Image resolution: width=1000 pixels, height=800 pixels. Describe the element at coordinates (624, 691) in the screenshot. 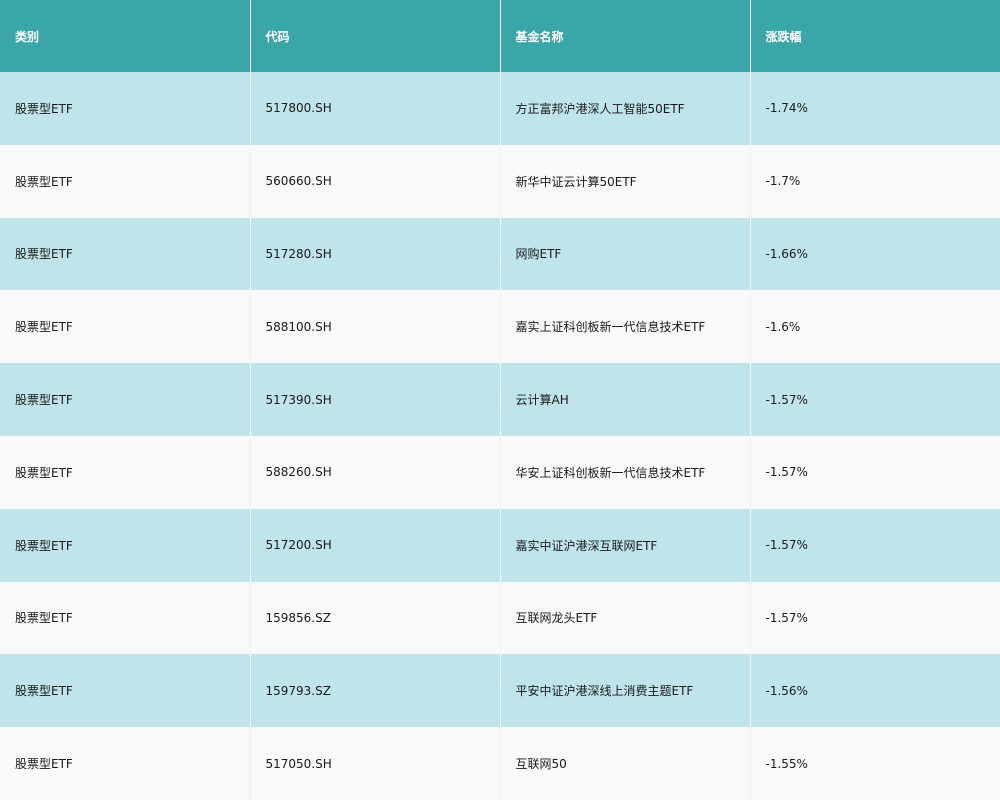

I see `cell-fund-name: 平安中证沪港深线上消费主题ETF` at that location.